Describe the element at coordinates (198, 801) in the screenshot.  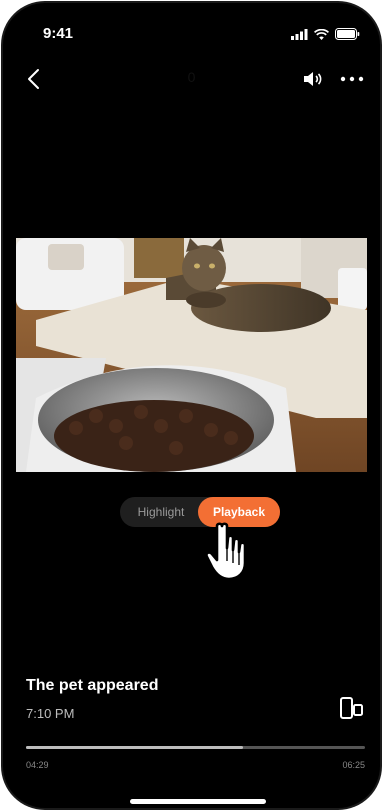
I see `home-indicator` at that location.